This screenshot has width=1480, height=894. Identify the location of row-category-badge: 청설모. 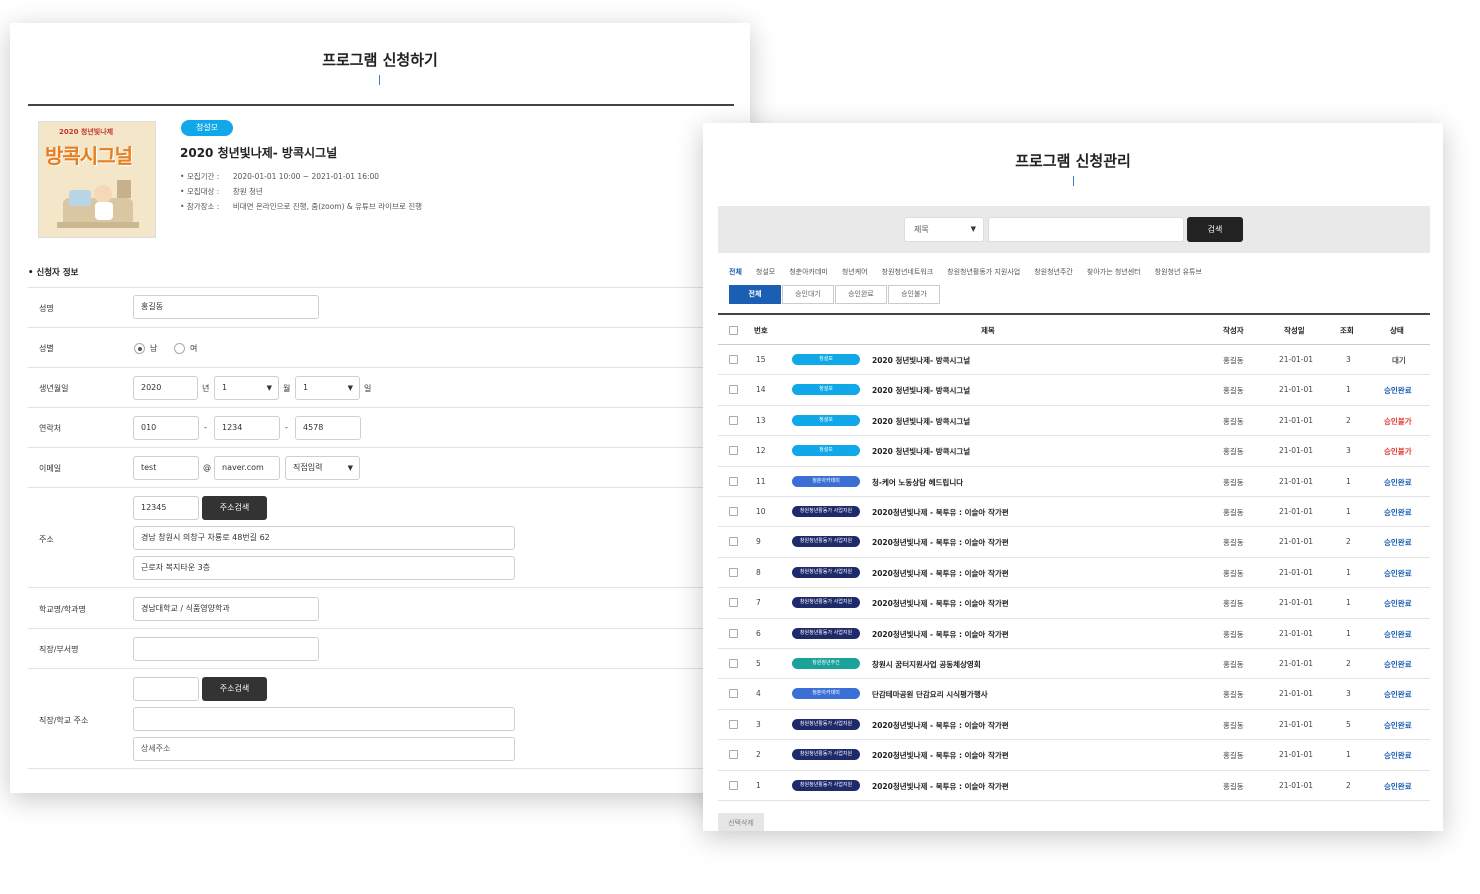
(826, 359).